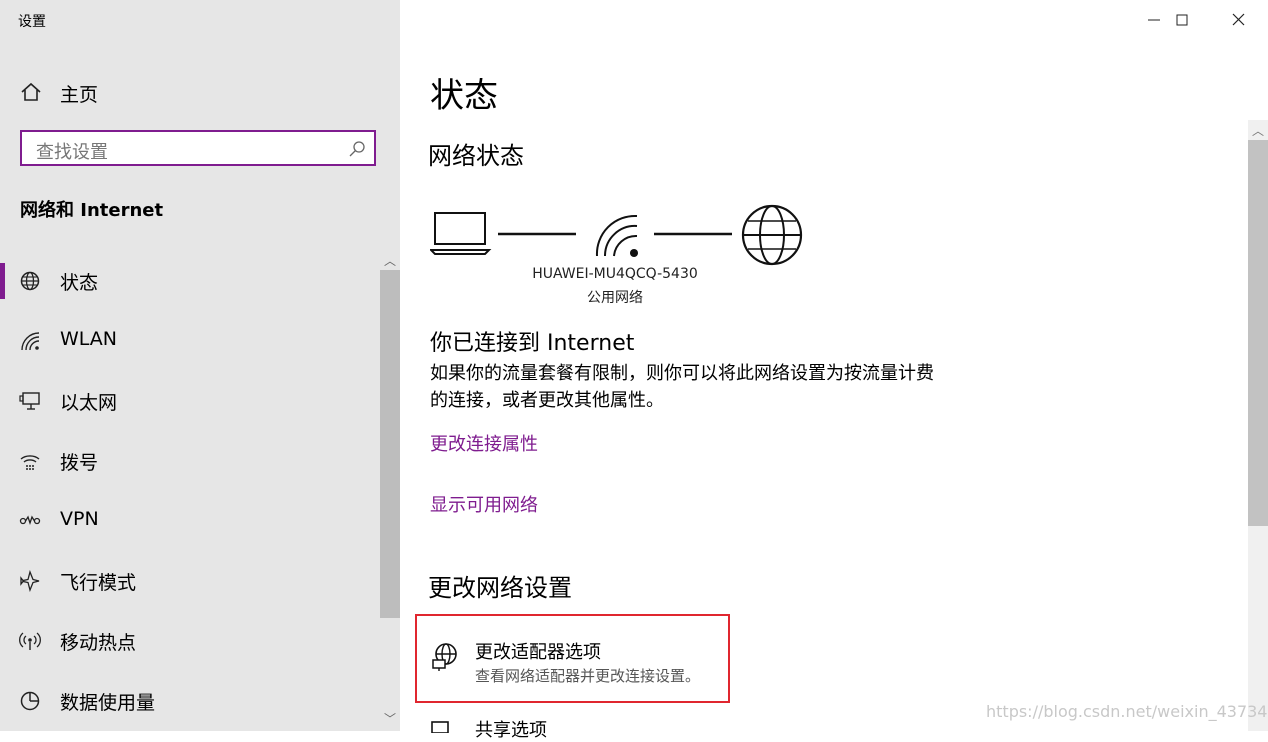  I want to click on sidebar-item-label: WLAN, so click(89, 339).